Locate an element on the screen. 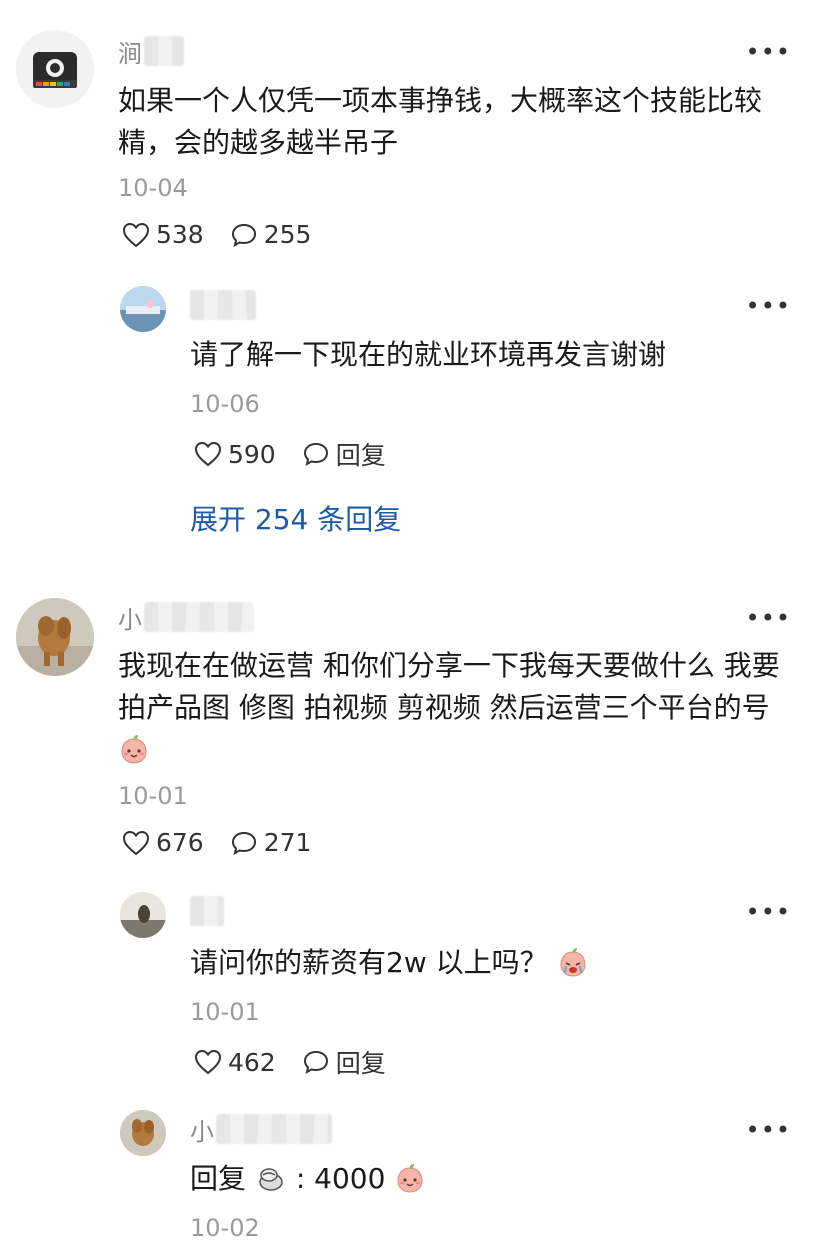 The width and height of the screenshot is (825, 1245). comment-button: 271 is located at coordinates (271, 842).